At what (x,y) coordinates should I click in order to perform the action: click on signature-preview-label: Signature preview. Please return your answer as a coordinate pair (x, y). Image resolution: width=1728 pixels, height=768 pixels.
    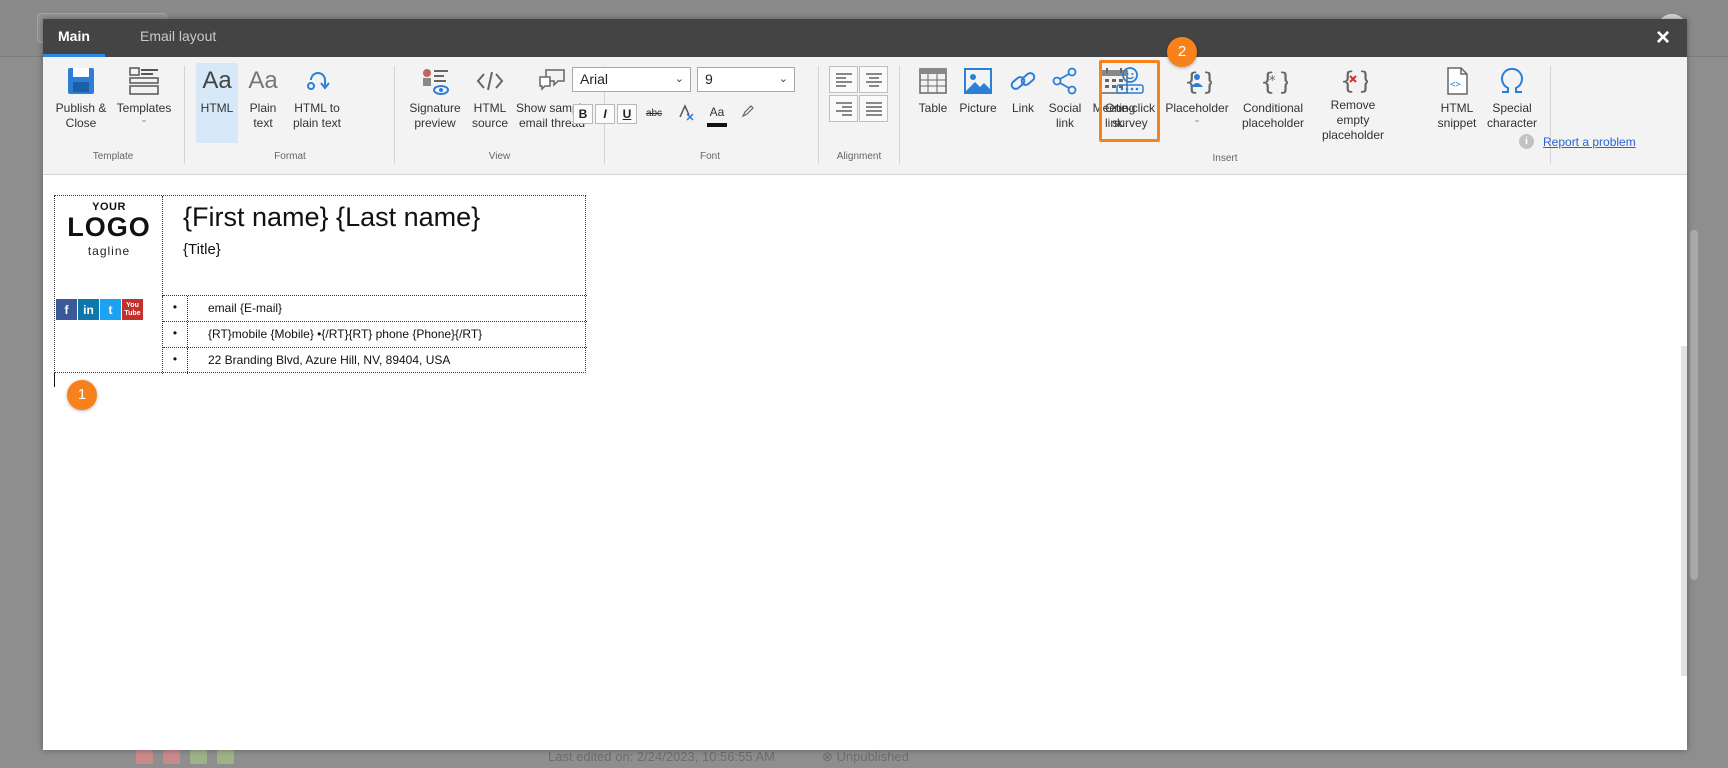
    Looking at the image, I should click on (435, 115).